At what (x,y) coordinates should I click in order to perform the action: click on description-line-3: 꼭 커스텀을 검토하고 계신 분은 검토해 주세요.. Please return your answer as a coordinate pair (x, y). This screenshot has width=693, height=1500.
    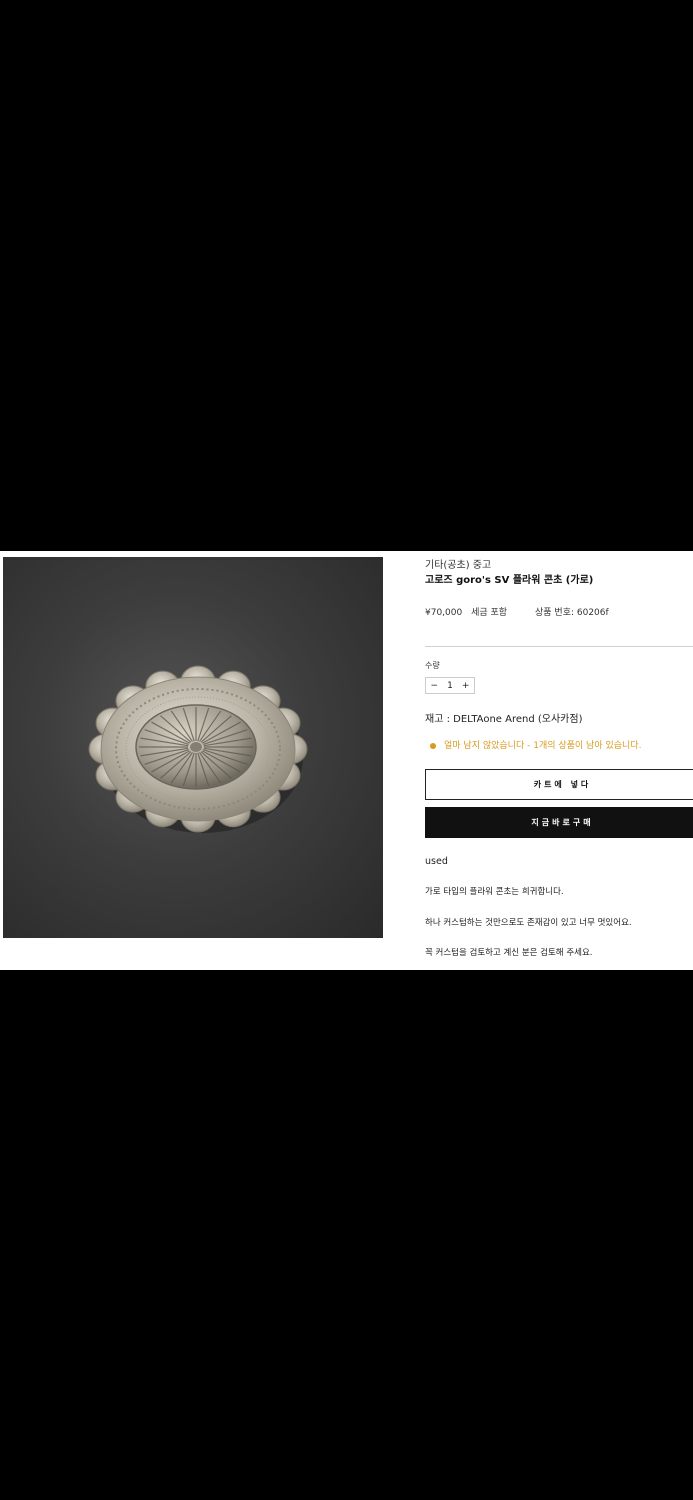
    Looking at the image, I should click on (509, 953).